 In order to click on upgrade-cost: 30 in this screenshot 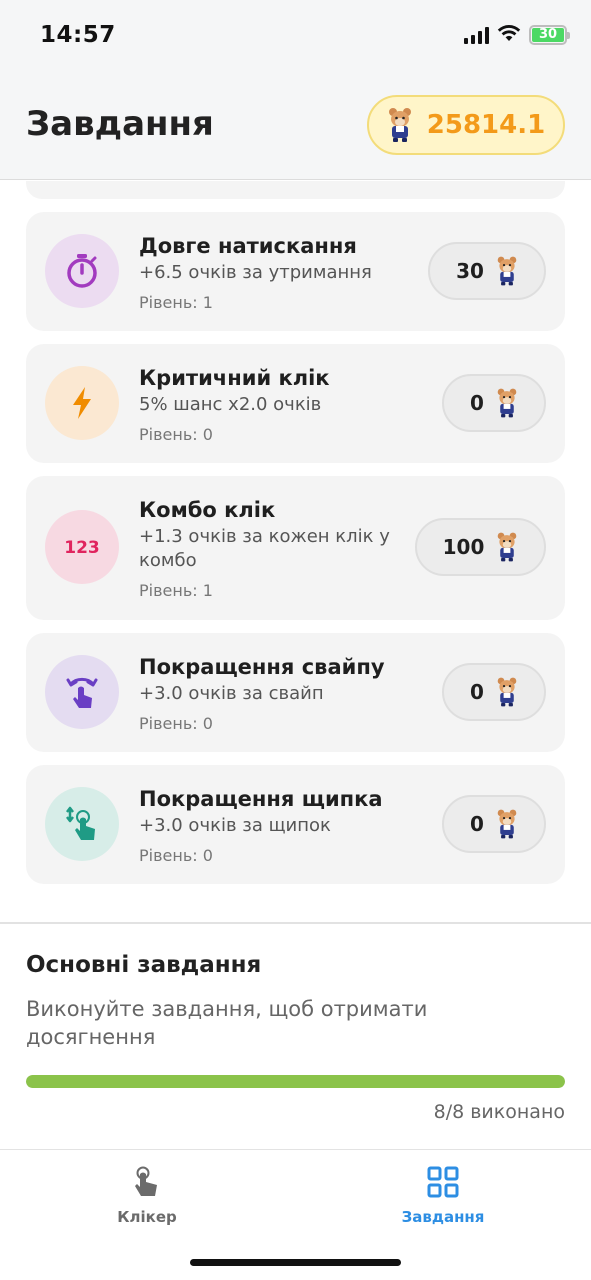, I will do `click(470, 271)`.